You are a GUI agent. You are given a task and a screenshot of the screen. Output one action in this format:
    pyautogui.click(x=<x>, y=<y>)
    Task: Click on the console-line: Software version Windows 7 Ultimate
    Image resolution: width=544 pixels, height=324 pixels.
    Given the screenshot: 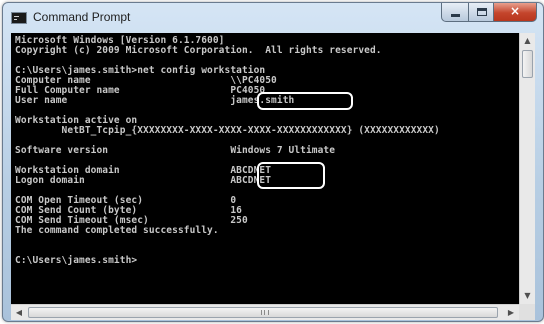 What is the action you would take?
    pyautogui.click(x=175, y=150)
    